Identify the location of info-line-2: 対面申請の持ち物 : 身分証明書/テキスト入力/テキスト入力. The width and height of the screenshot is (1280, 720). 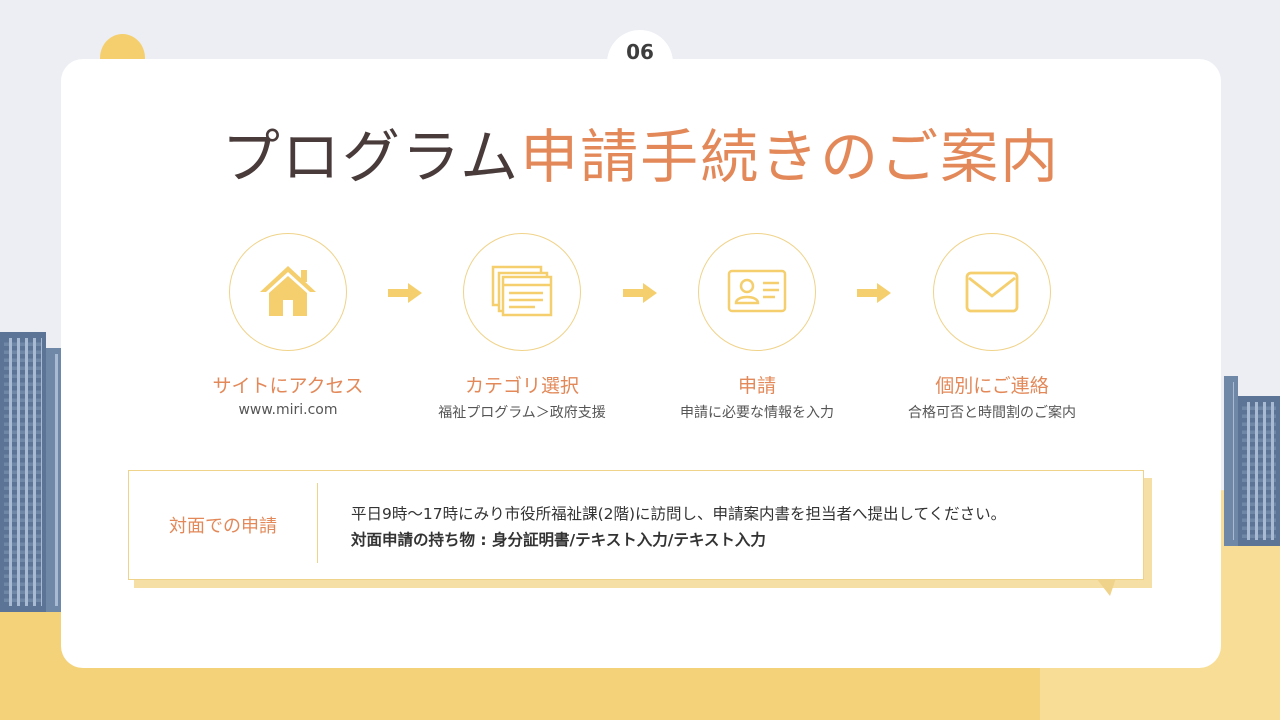
(558, 540).